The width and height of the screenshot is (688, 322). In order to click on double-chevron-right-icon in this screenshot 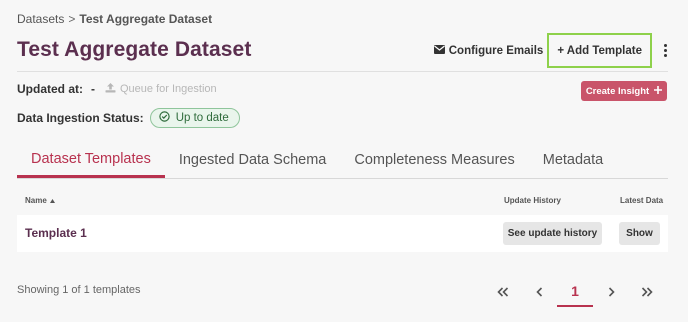, I will do `click(647, 292)`.